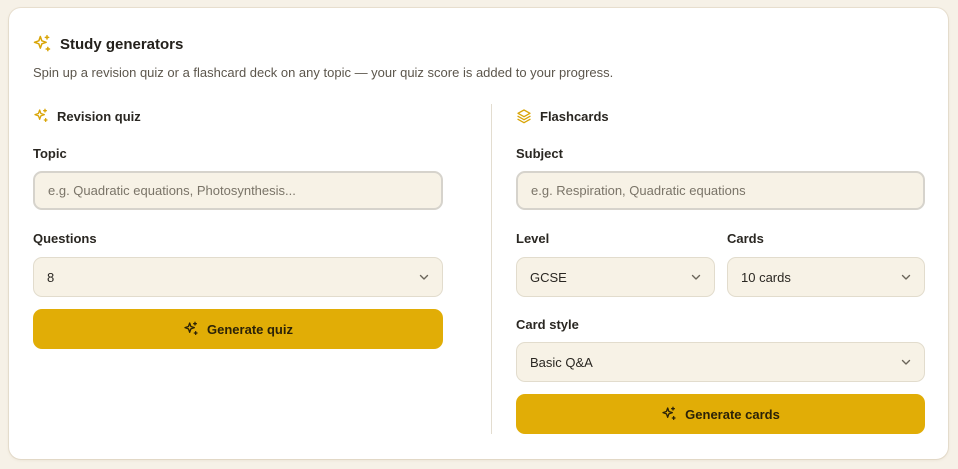  What do you see at coordinates (524, 116) in the screenshot?
I see `layers-icon` at bounding box center [524, 116].